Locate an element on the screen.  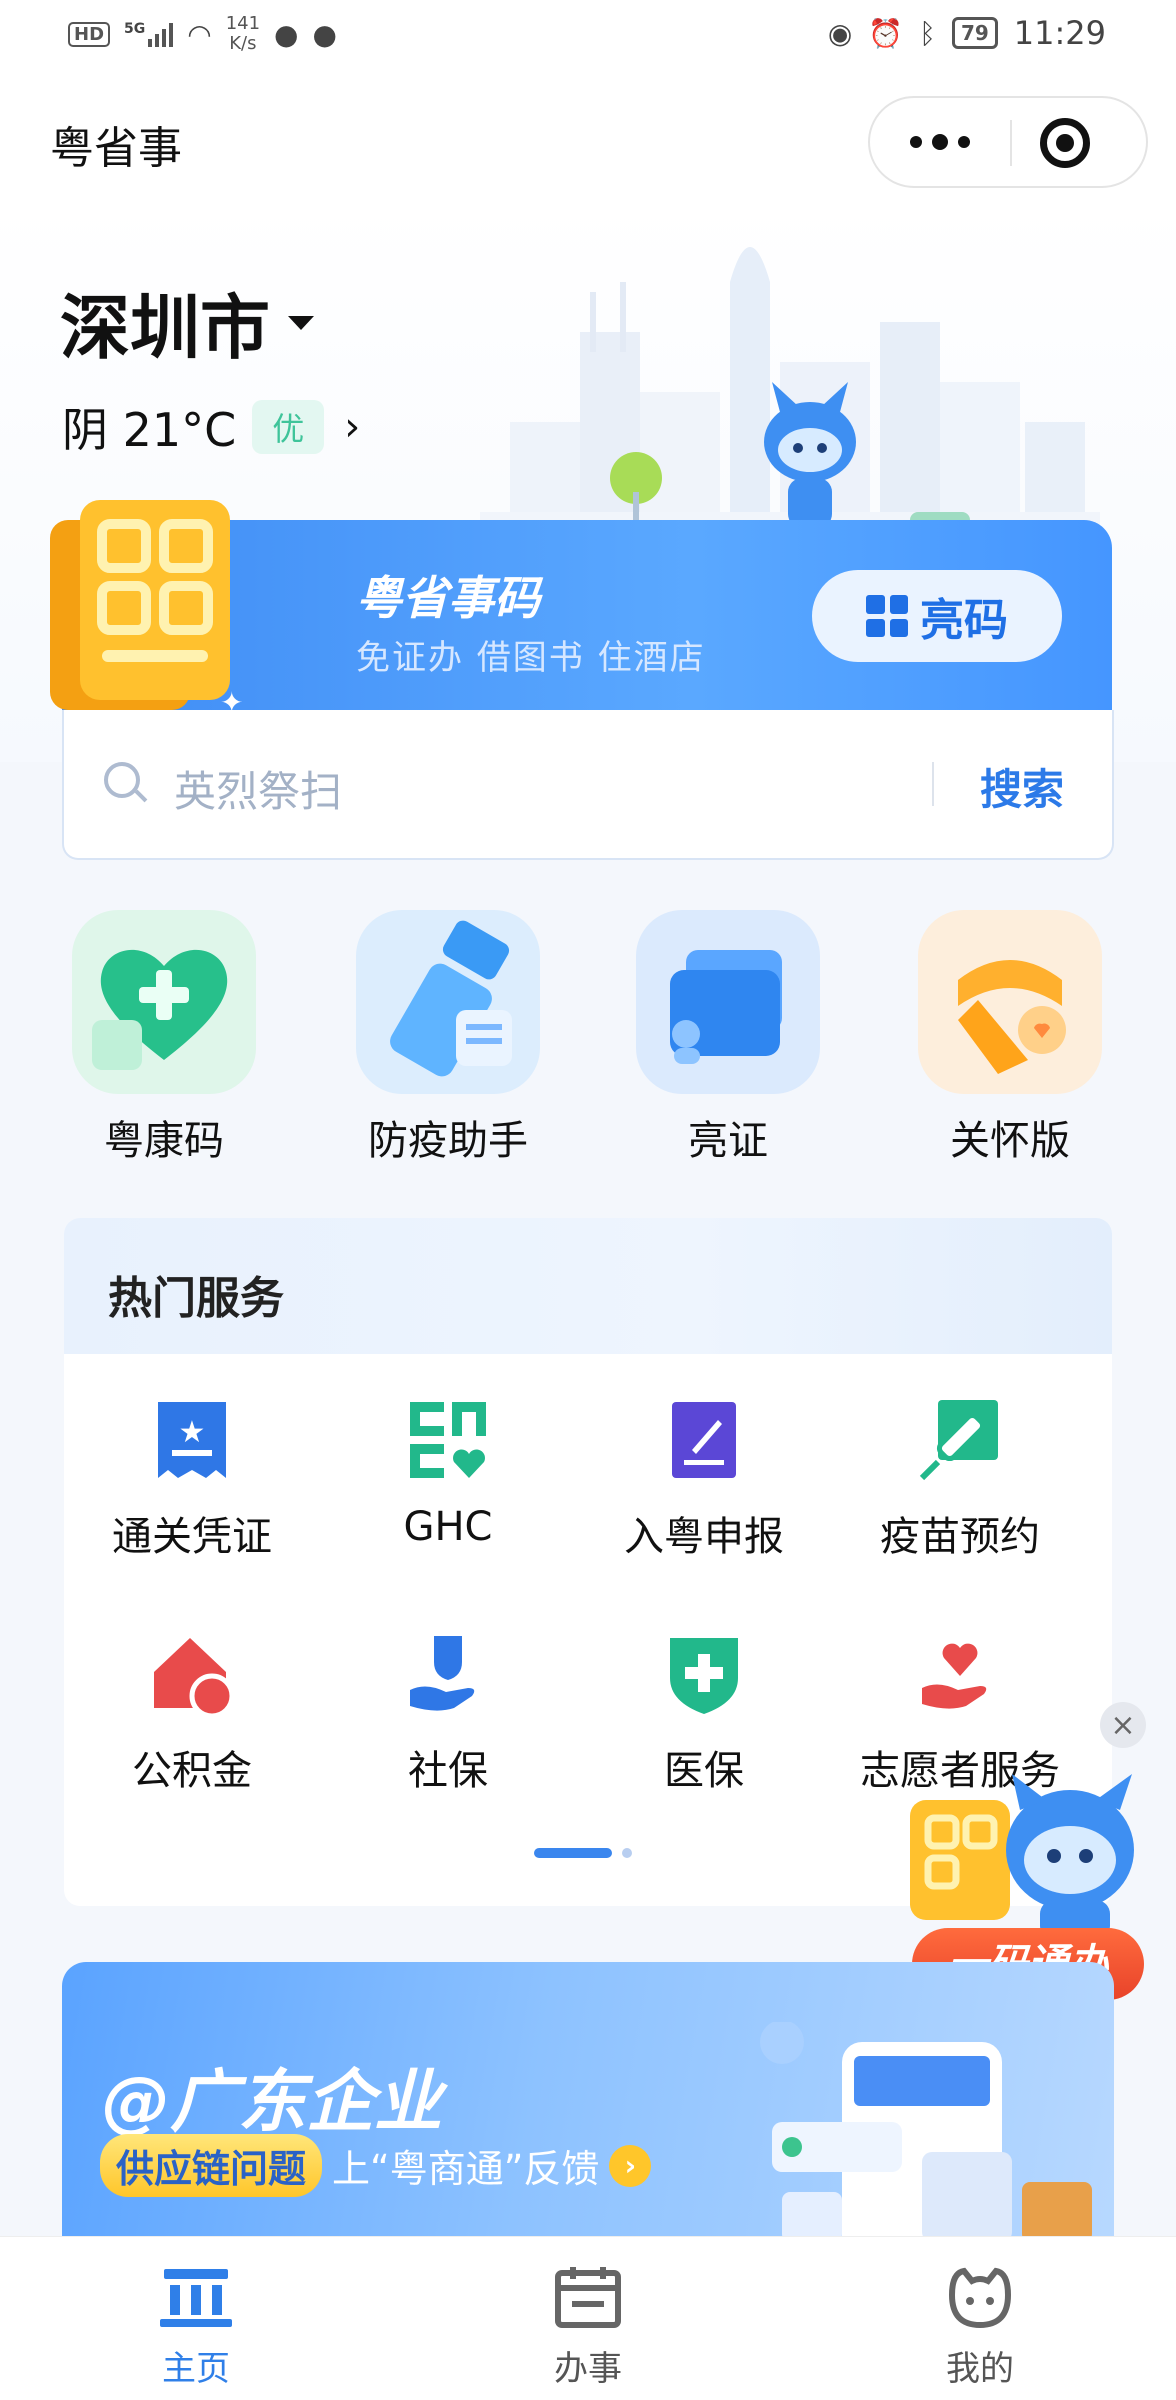
search-button: 搜索 is located at coordinates (1022, 786).